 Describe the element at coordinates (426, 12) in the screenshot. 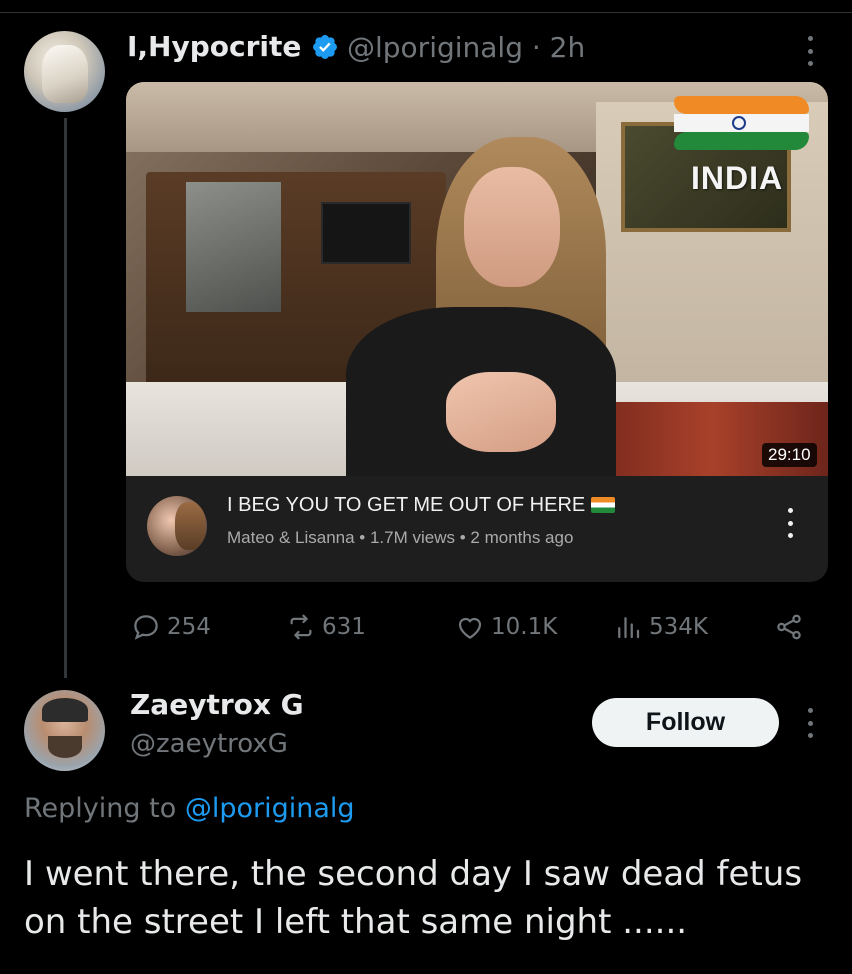

I see `top-divider` at that location.